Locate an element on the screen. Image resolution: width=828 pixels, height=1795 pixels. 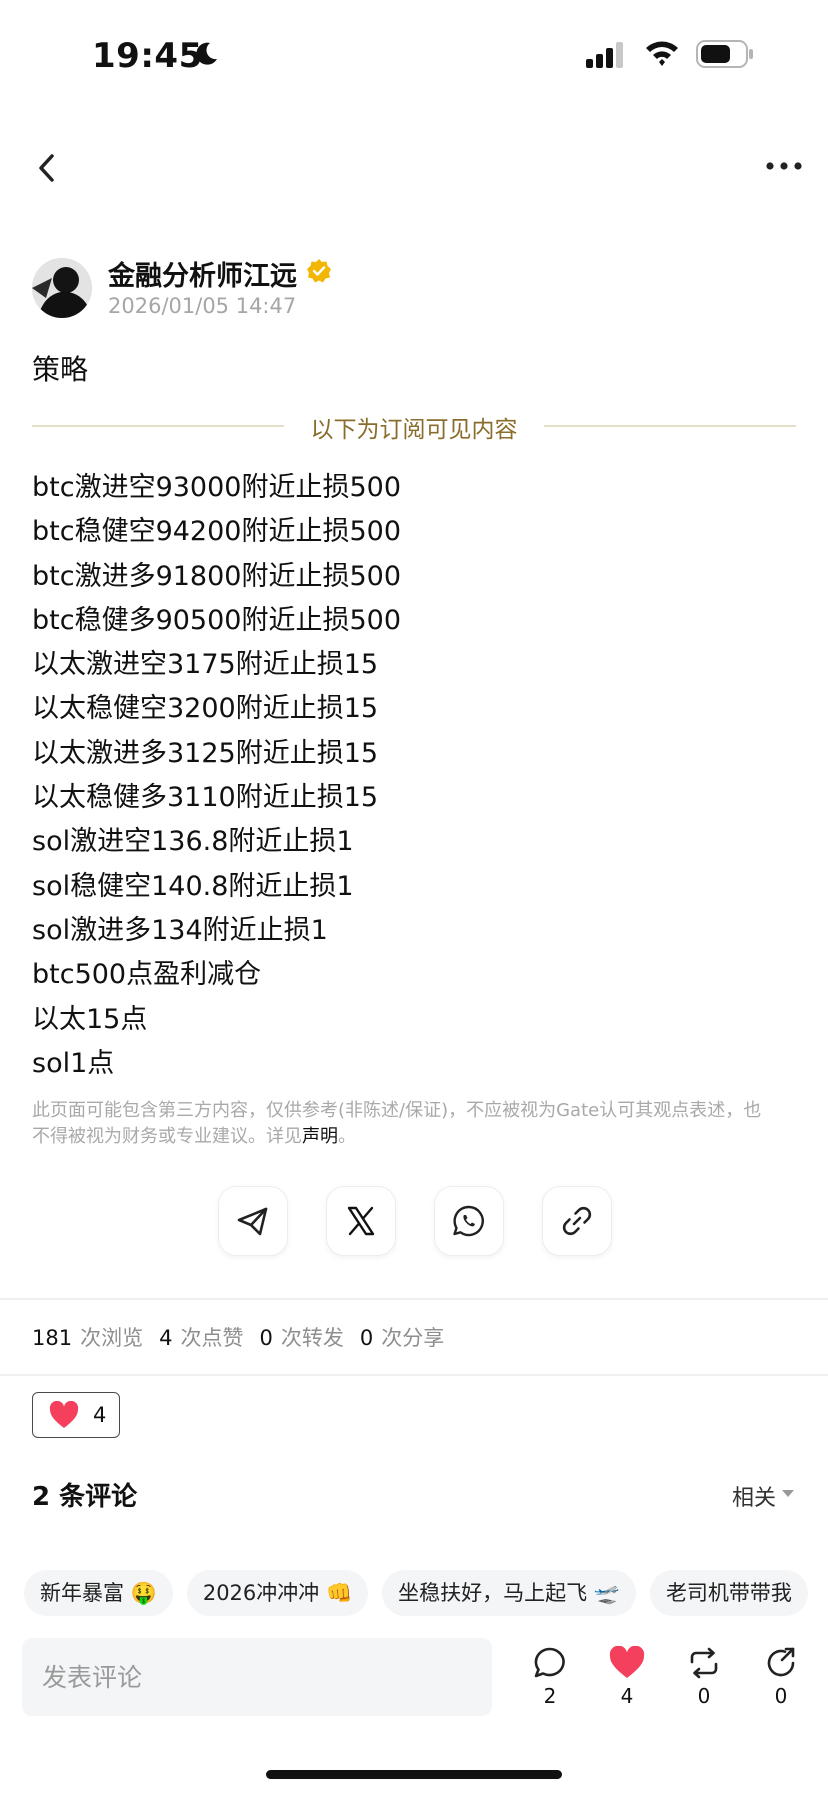
post-line: 以太15点 is located at coordinates (90, 1019).